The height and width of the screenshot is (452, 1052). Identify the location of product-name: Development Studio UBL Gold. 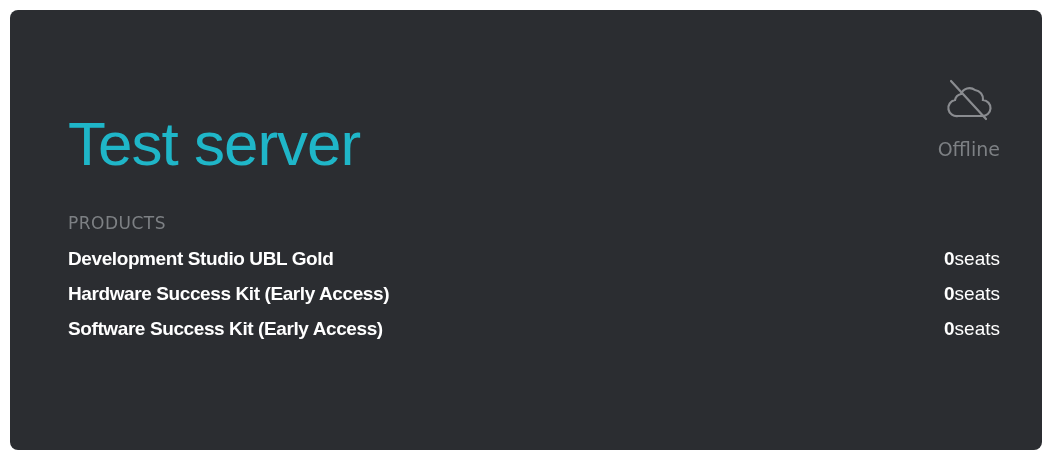
(201, 258).